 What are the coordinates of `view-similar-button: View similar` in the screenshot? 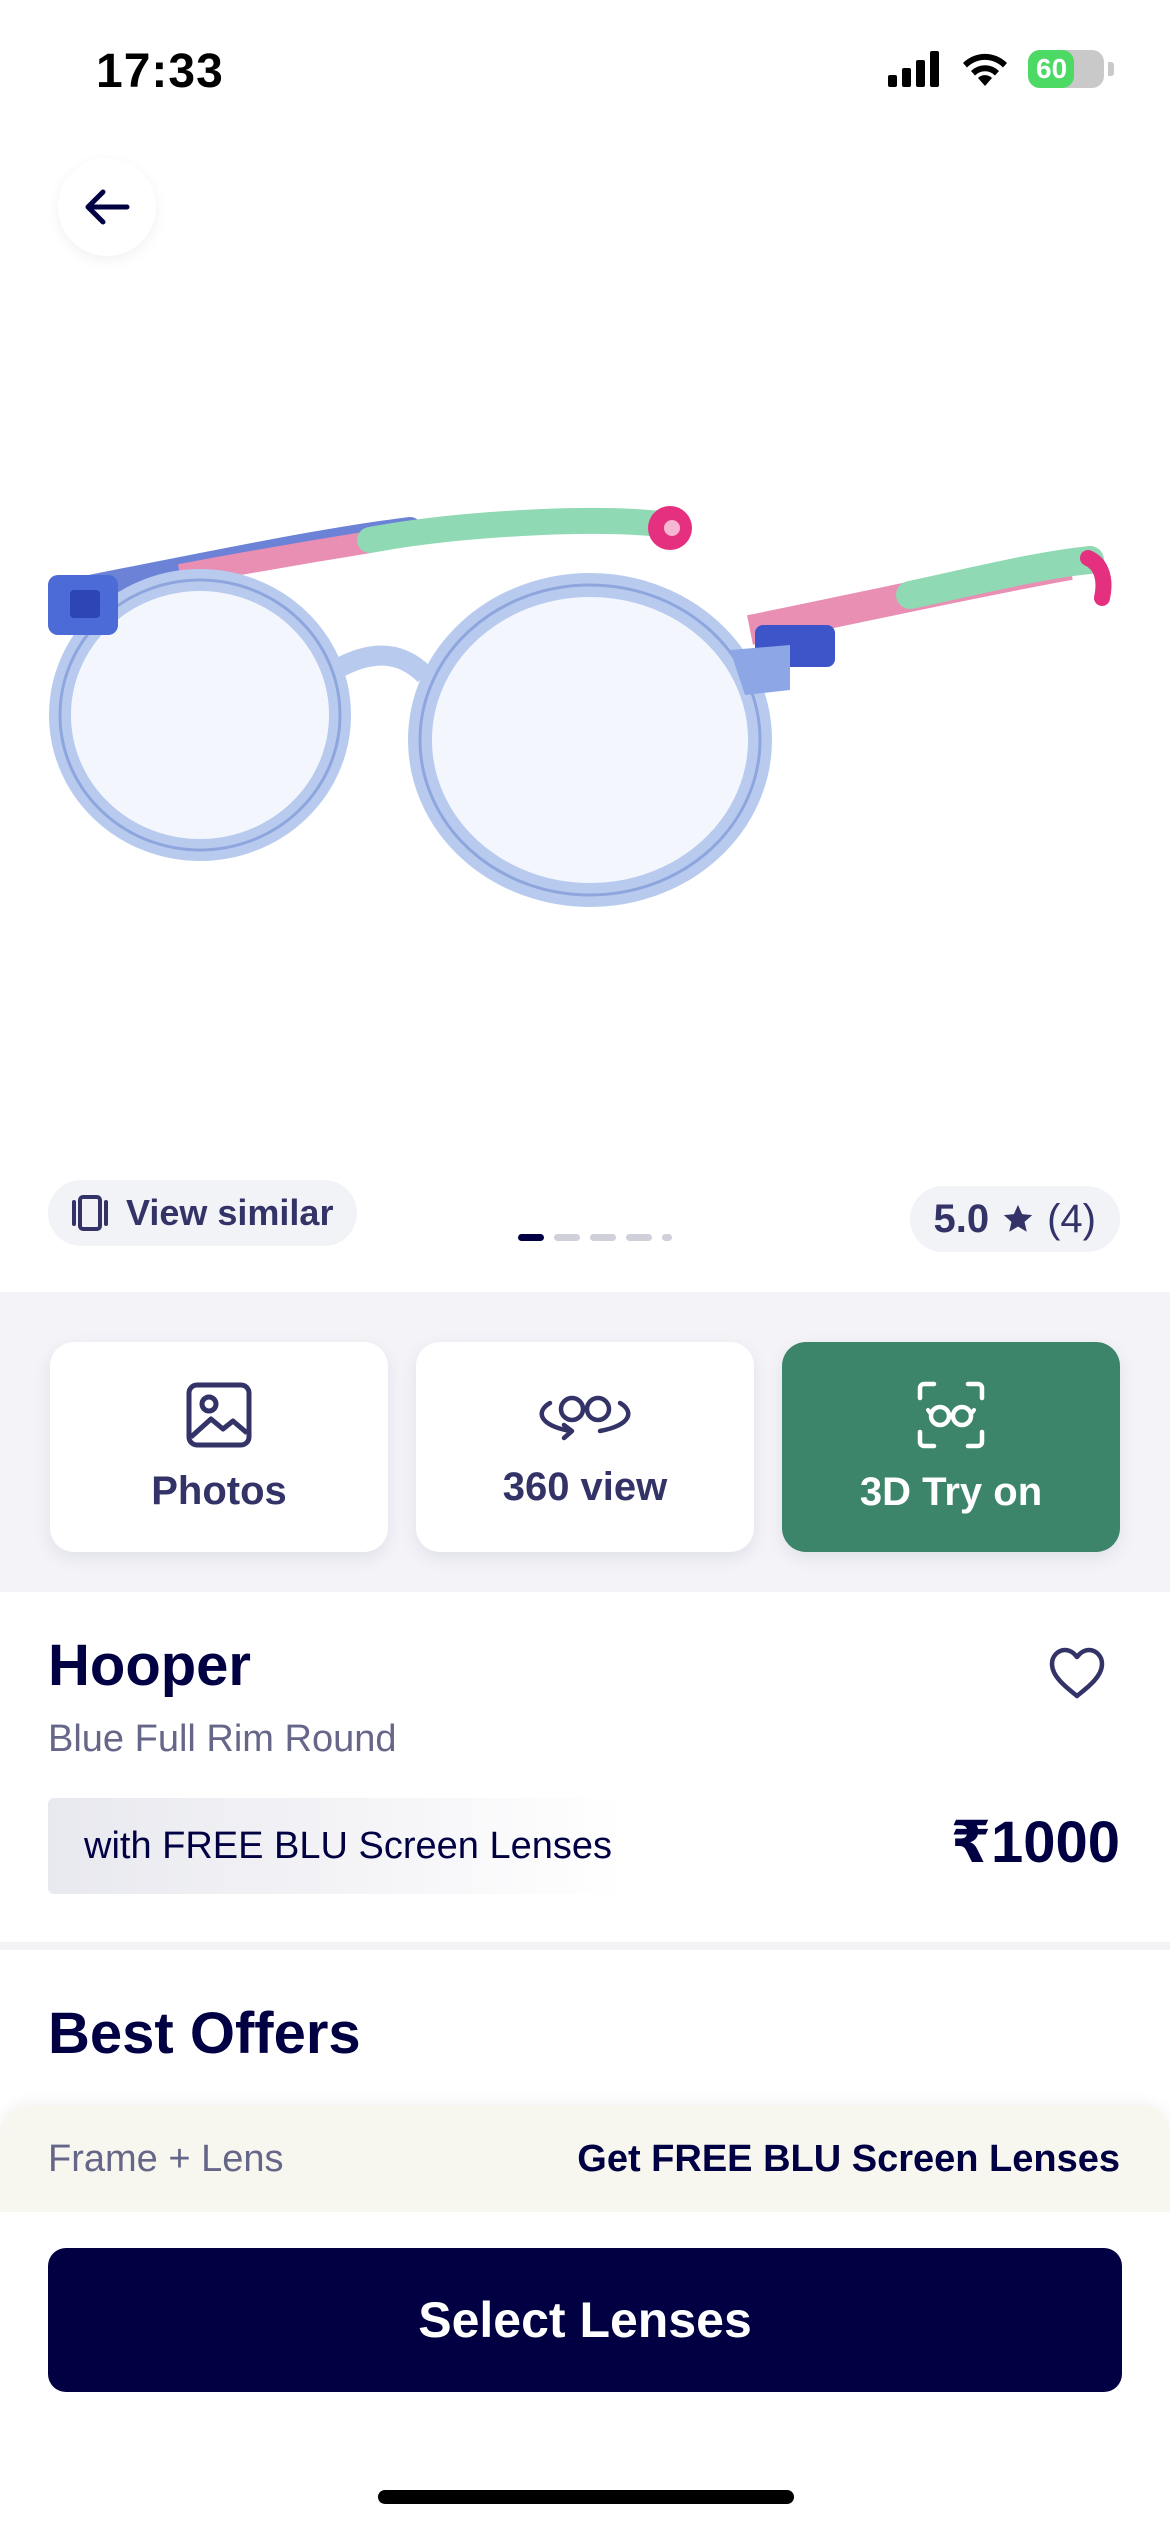 It's located at (203, 1213).